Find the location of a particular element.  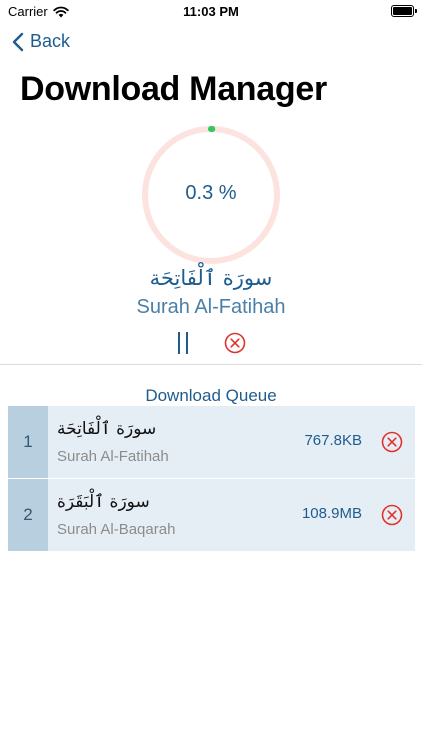

back-button: Back is located at coordinates (41, 41).